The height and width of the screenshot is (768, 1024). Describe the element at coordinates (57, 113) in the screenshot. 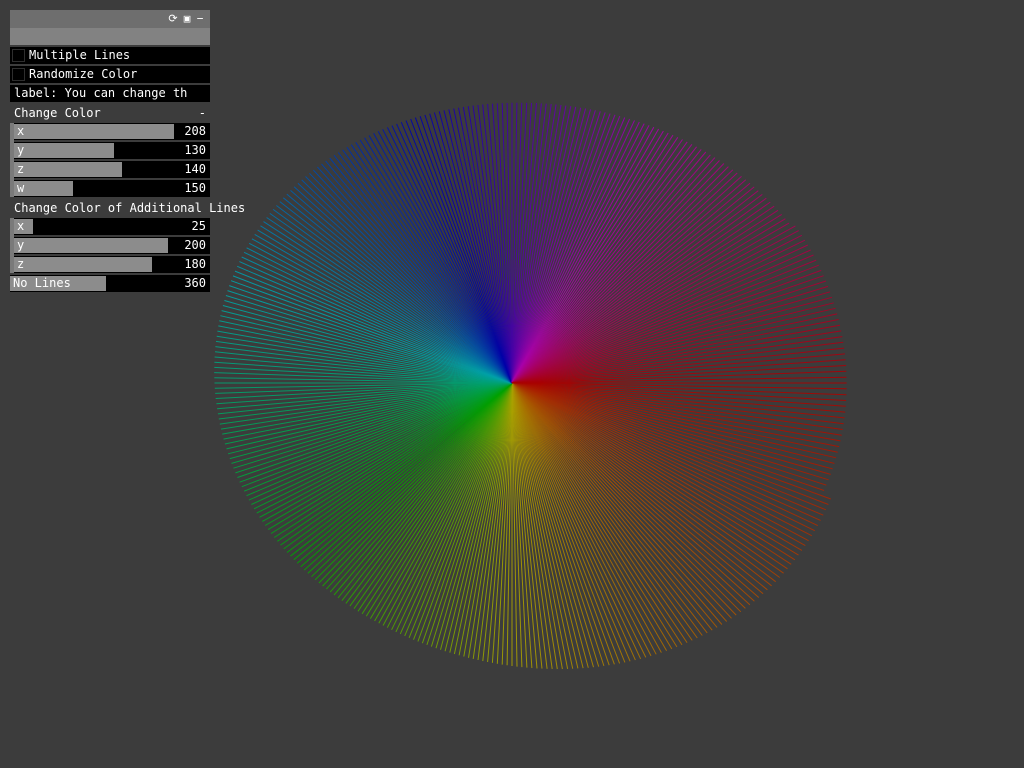

I see `group-title: Change Color` at that location.